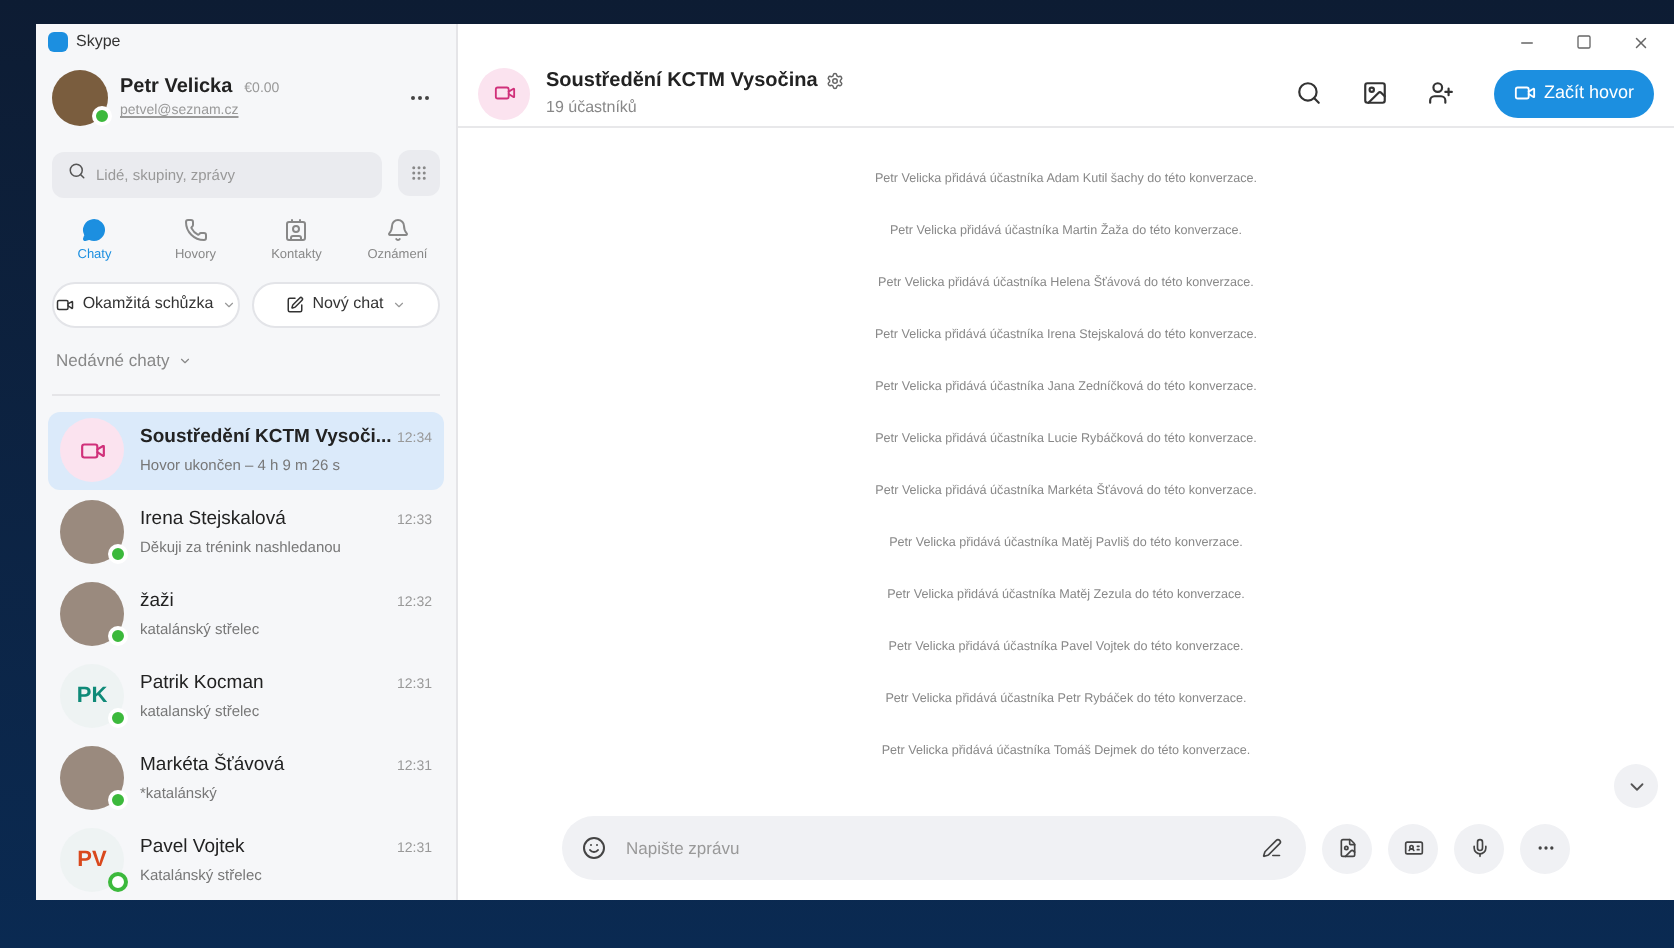 The image size is (1674, 948). Describe the element at coordinates (213, 520) in the screenshot. I see `chat-name: Irena Stejskalová` at that location.